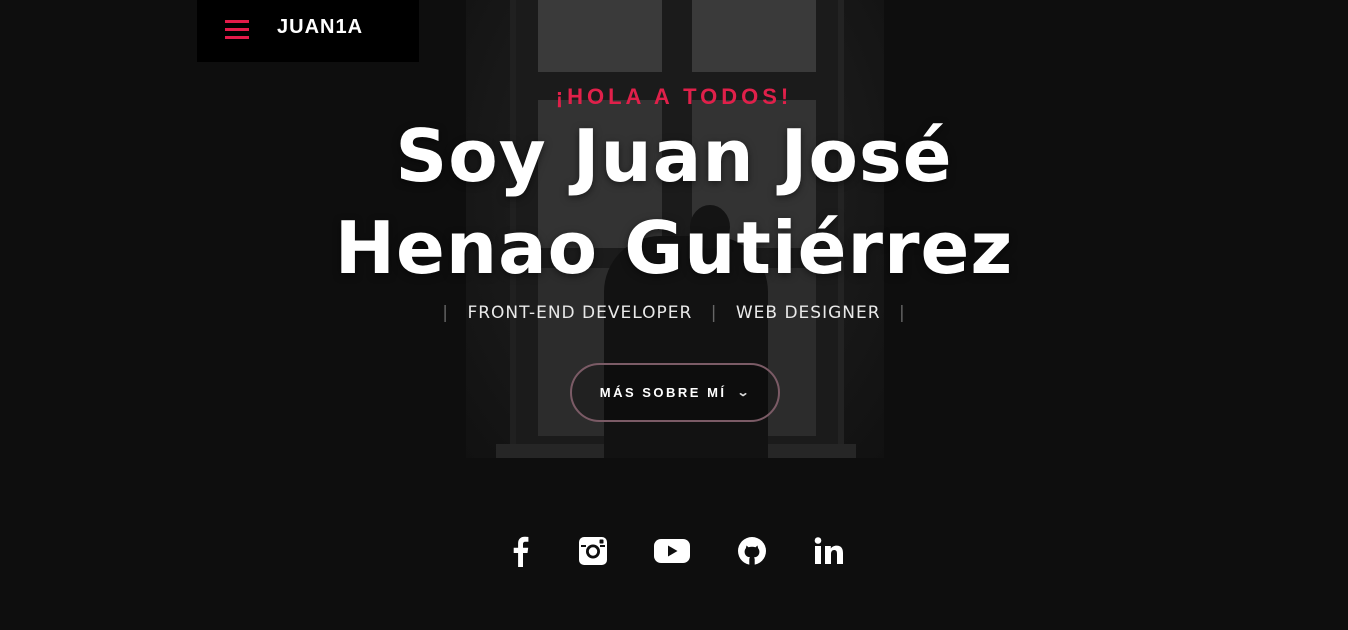  I want to click on facebook-icon, so click(520, 551).